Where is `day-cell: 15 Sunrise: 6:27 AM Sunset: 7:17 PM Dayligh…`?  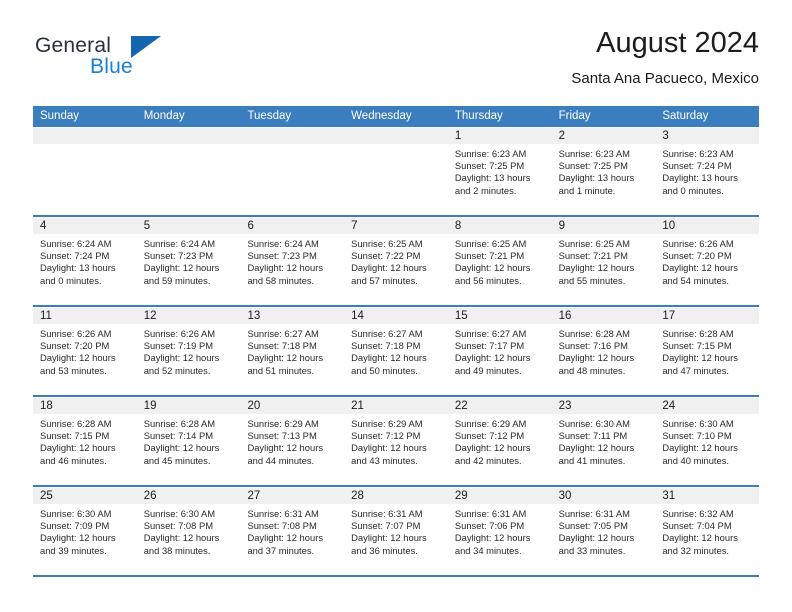
day-cell: 15 Sunrise: 6:27 AM Sunset: 7:17 PM Dayligh… is located at coordinates (499, 351).